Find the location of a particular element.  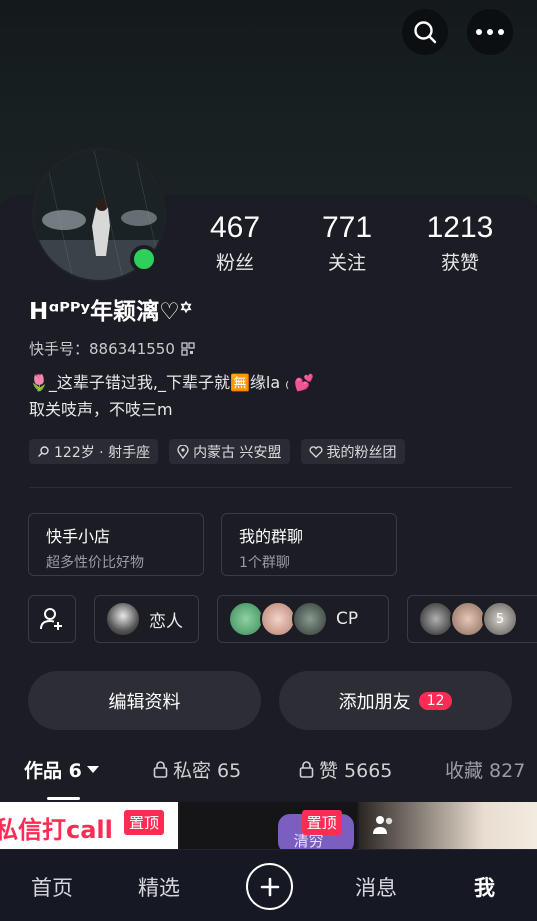

nav-messages: 消息 is located at coordinates (376, 887).